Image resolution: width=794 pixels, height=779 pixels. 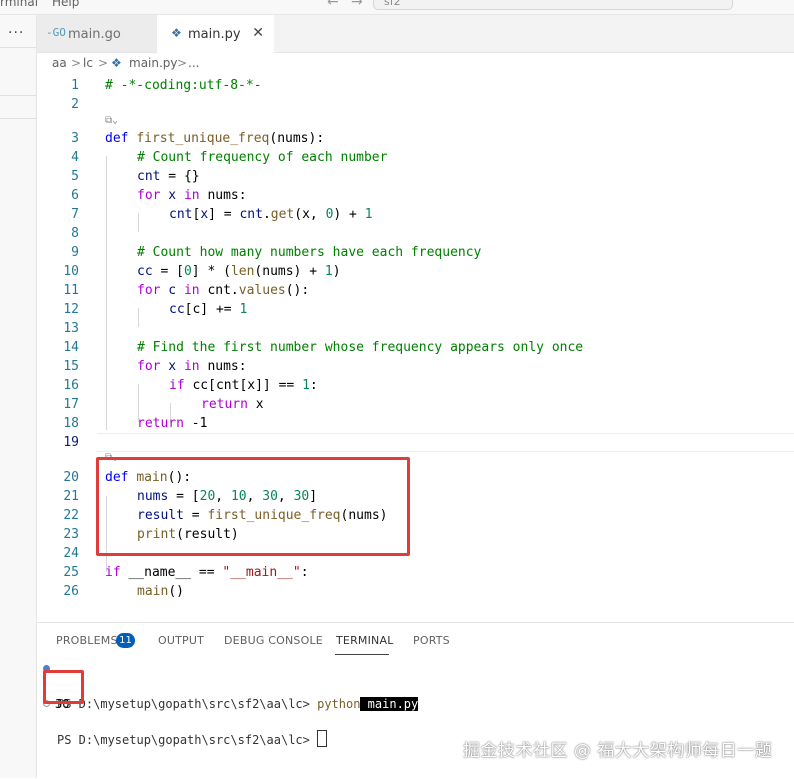 I want to click on tab-label: main.go, so click(x=94, y=34).